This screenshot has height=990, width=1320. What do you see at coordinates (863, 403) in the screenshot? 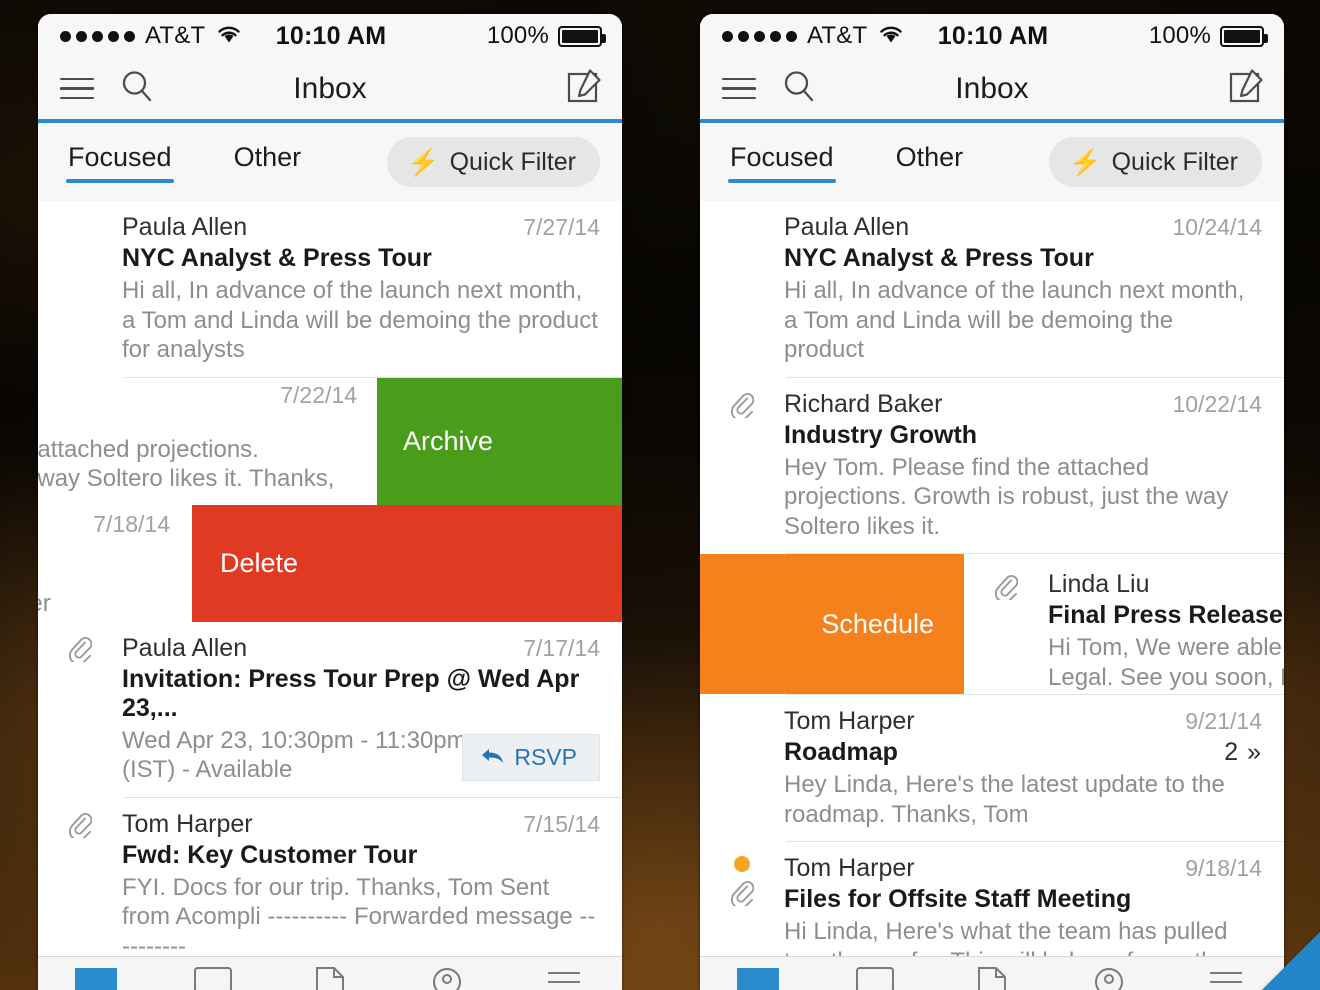
I see `sender-name: Richard Baker` at bounding box center [863, 403].